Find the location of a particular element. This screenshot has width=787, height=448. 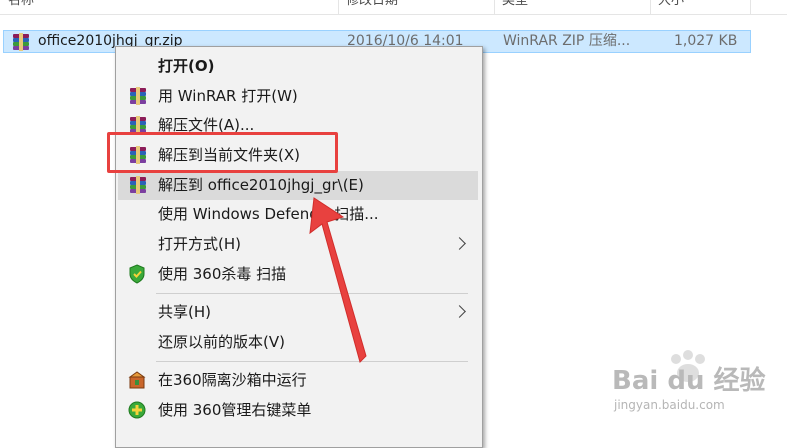

watermark-text: Bai du 经验 is located at coordinates (689, 381).